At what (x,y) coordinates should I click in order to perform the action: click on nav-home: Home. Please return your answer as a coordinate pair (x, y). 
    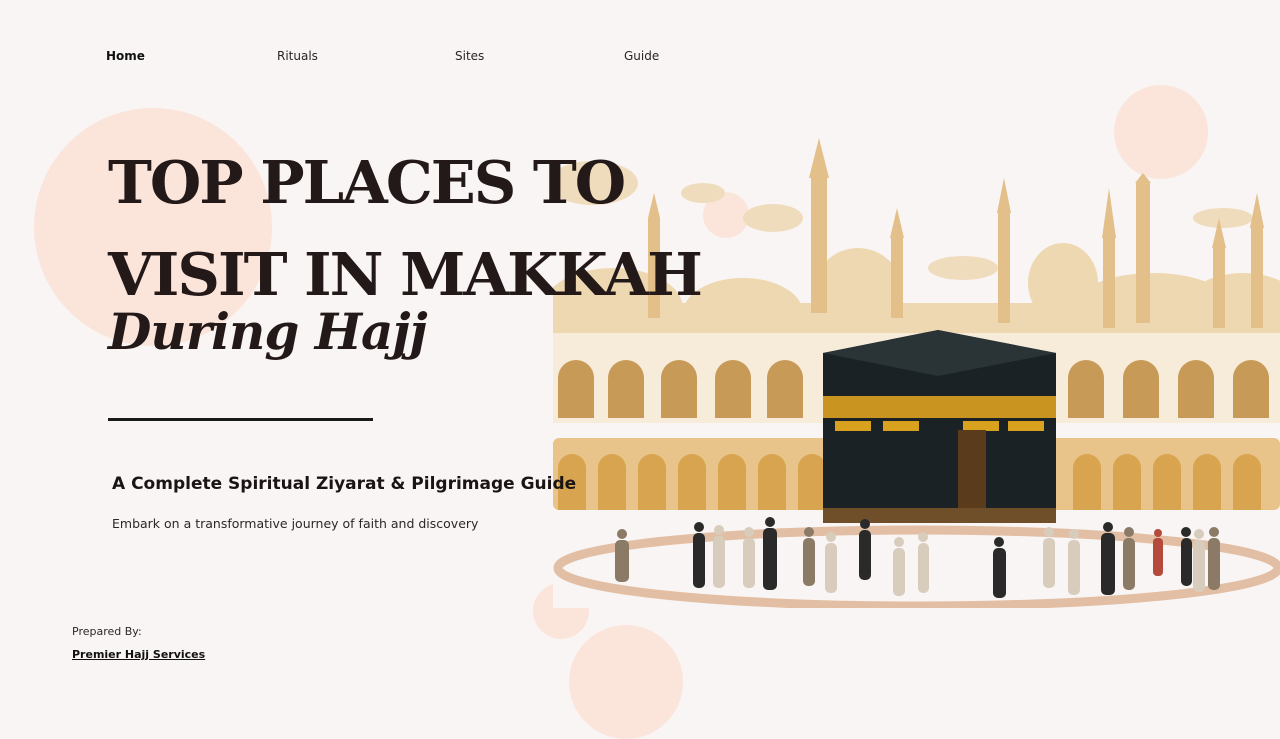
    Looking at the image, I should click on (125, 56).